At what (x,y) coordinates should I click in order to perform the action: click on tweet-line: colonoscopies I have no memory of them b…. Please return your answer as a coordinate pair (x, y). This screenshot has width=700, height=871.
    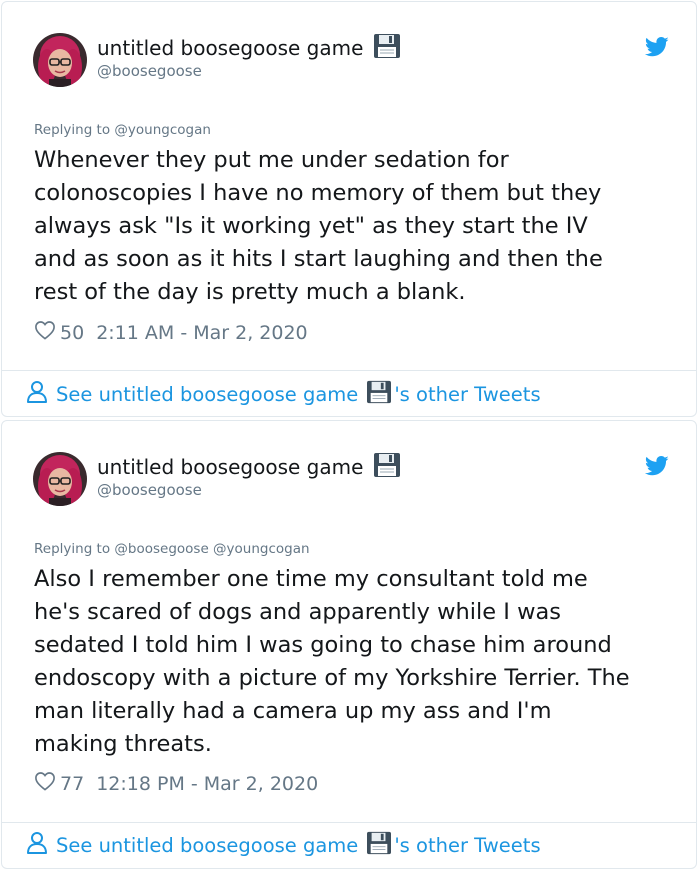
    Looking at the image, I should click on (318, 193).